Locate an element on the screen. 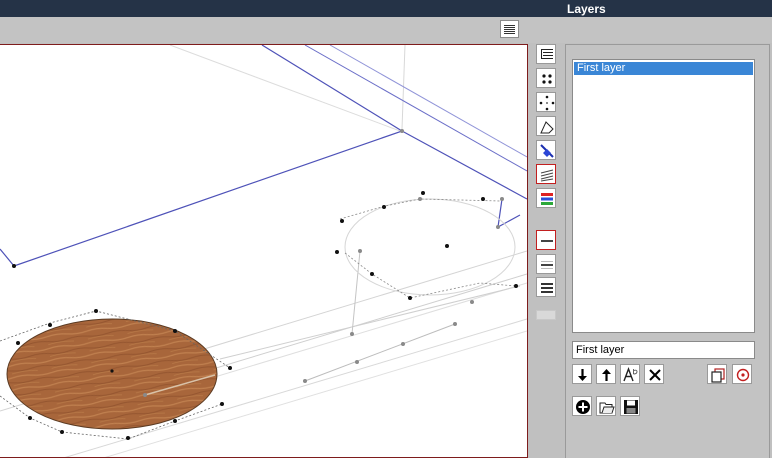 The image size is (772, 458). top-toolbar-strip is located at coordinates (386, 30).